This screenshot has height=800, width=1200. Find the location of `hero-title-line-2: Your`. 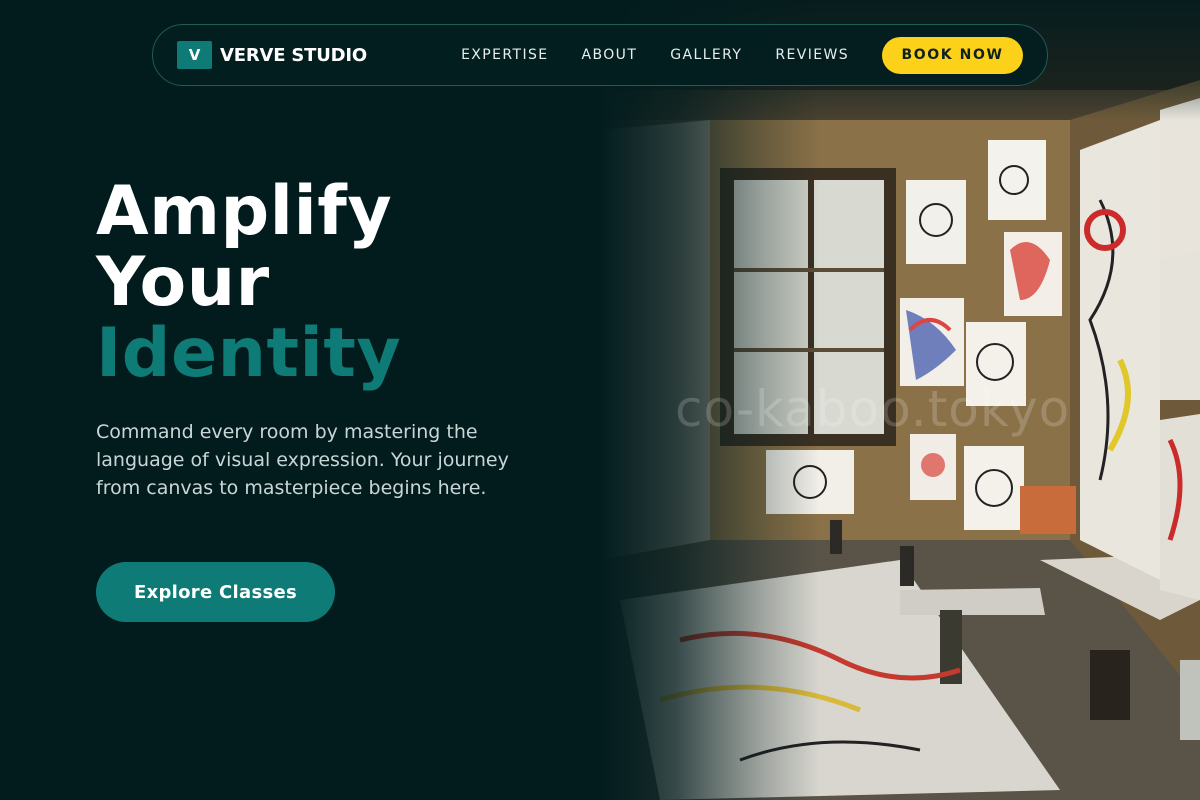

hero-title-line-2: Your is located at coordinates (183, 282).